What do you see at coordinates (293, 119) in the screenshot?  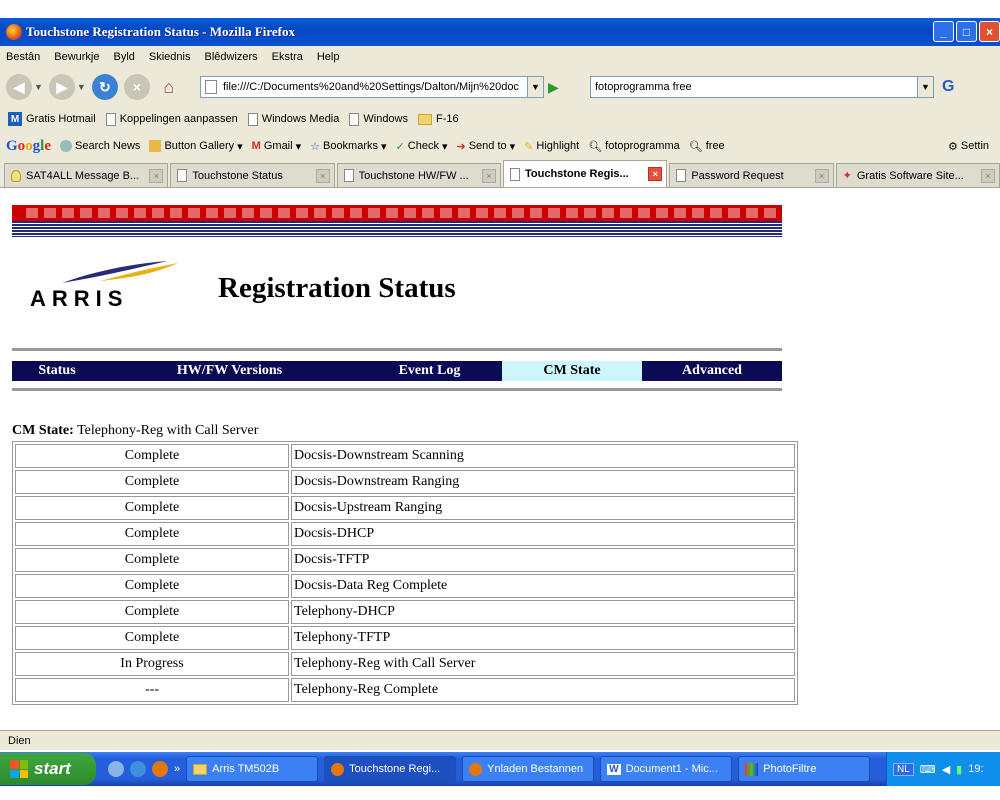 I see `bookmark-windows-media: Windows Media` at bounding box center [293, 119].